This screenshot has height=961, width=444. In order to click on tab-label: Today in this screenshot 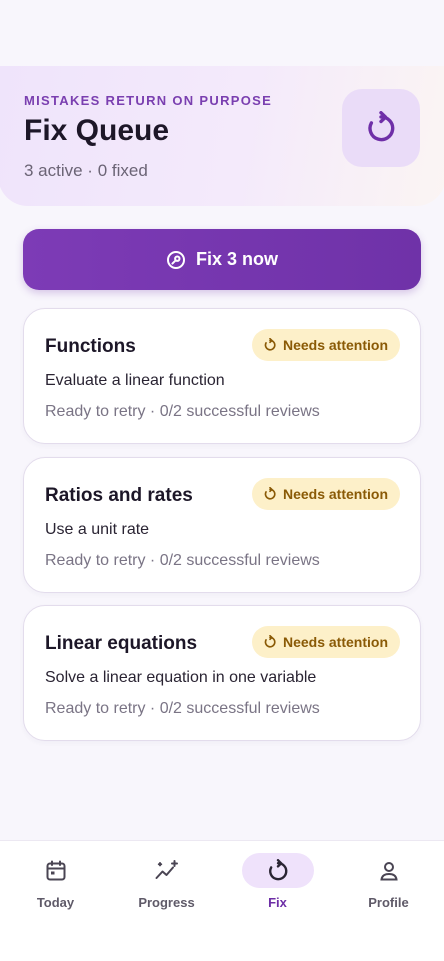, I will do `click(55, 902)`.